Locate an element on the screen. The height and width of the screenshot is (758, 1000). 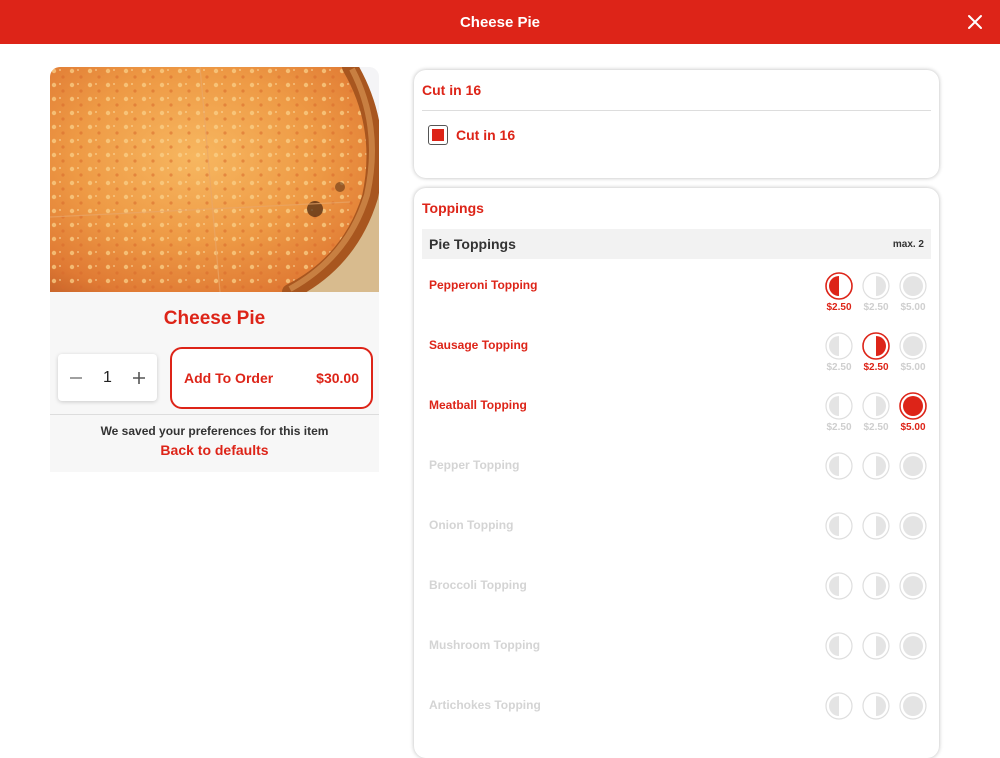
back-to-defaults-link: Back to defaults is located at coordinates (214, 450).